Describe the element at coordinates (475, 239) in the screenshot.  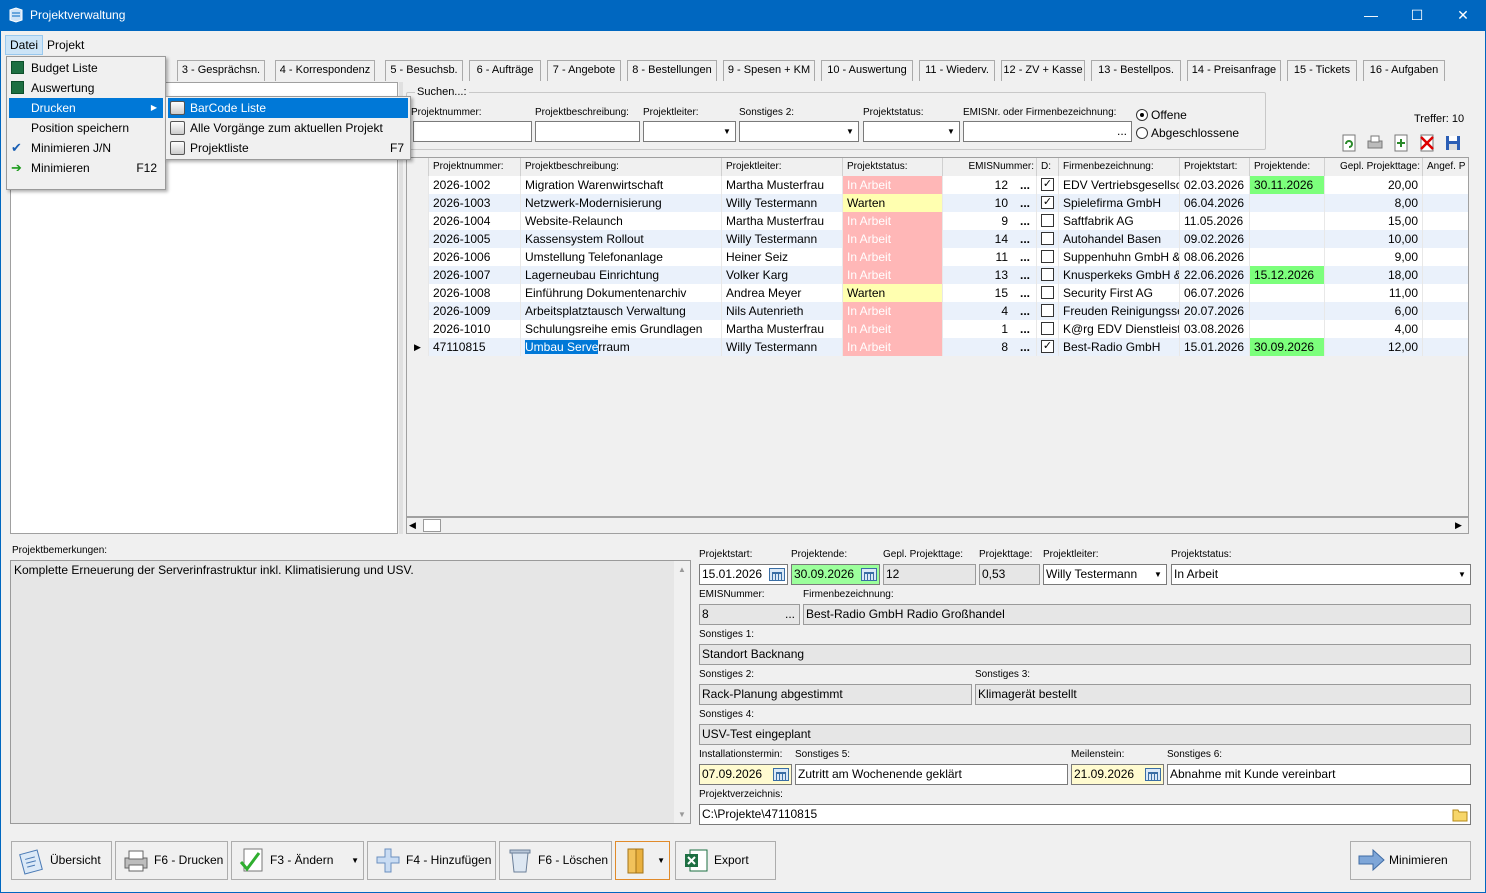
I see `cell-nr: 2026-1005` at that location.